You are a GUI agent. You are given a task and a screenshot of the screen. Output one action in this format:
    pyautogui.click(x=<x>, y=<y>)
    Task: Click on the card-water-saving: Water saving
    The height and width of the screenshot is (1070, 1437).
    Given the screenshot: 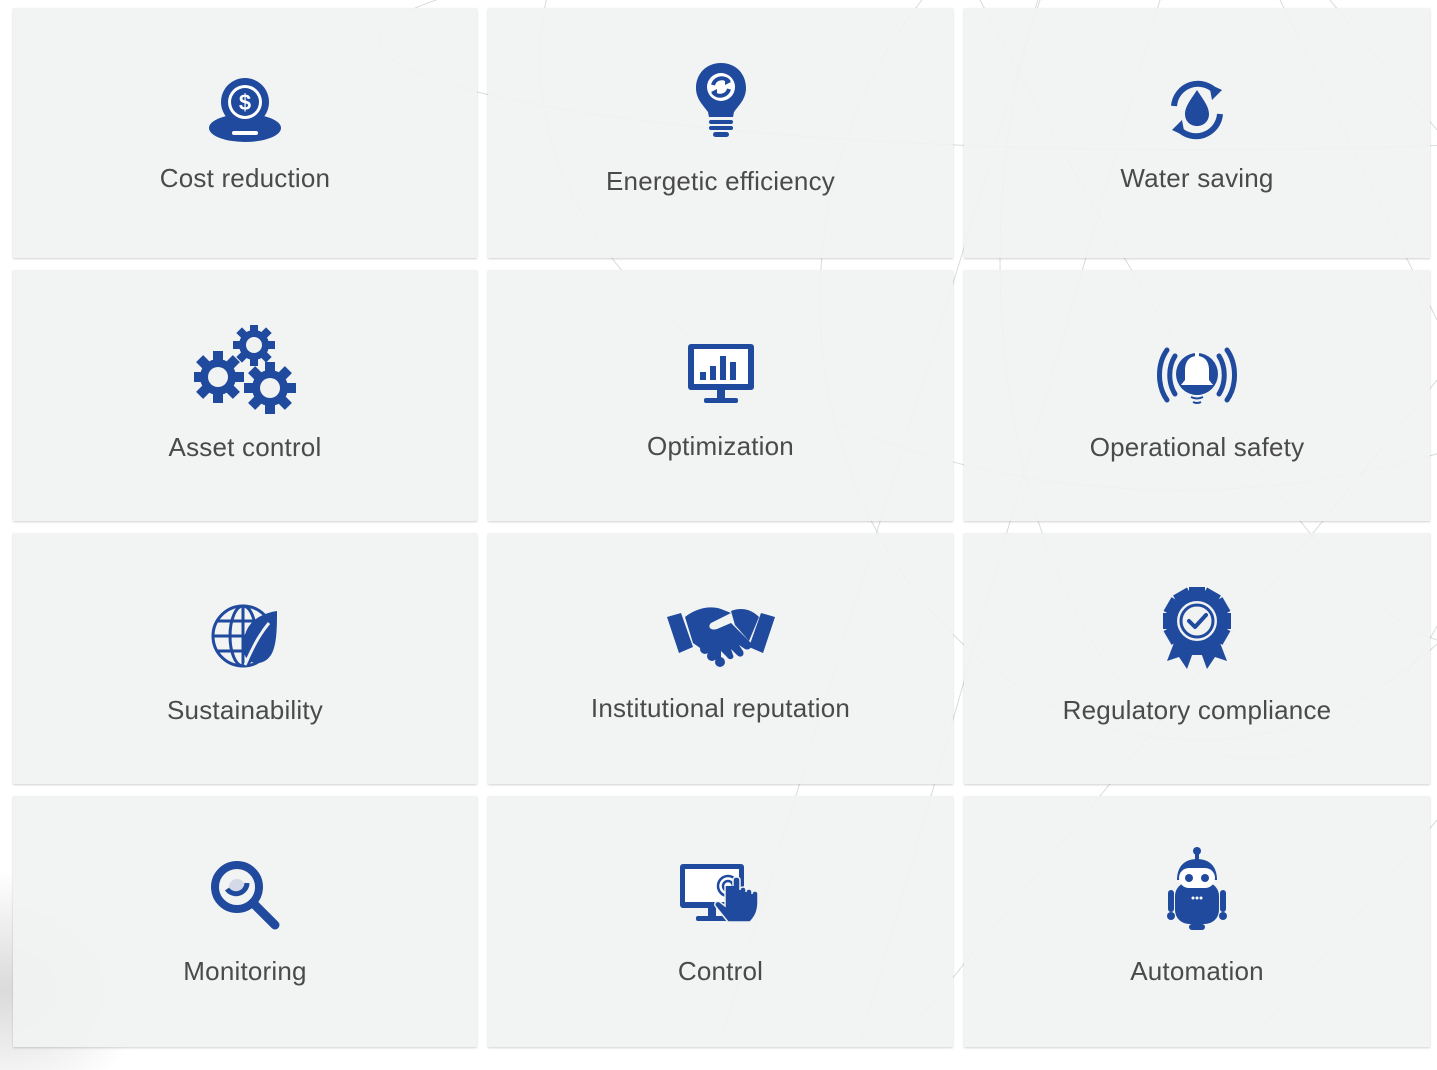 What is the action you would take?
    pyautogui.click(x=1197, y=133)
    